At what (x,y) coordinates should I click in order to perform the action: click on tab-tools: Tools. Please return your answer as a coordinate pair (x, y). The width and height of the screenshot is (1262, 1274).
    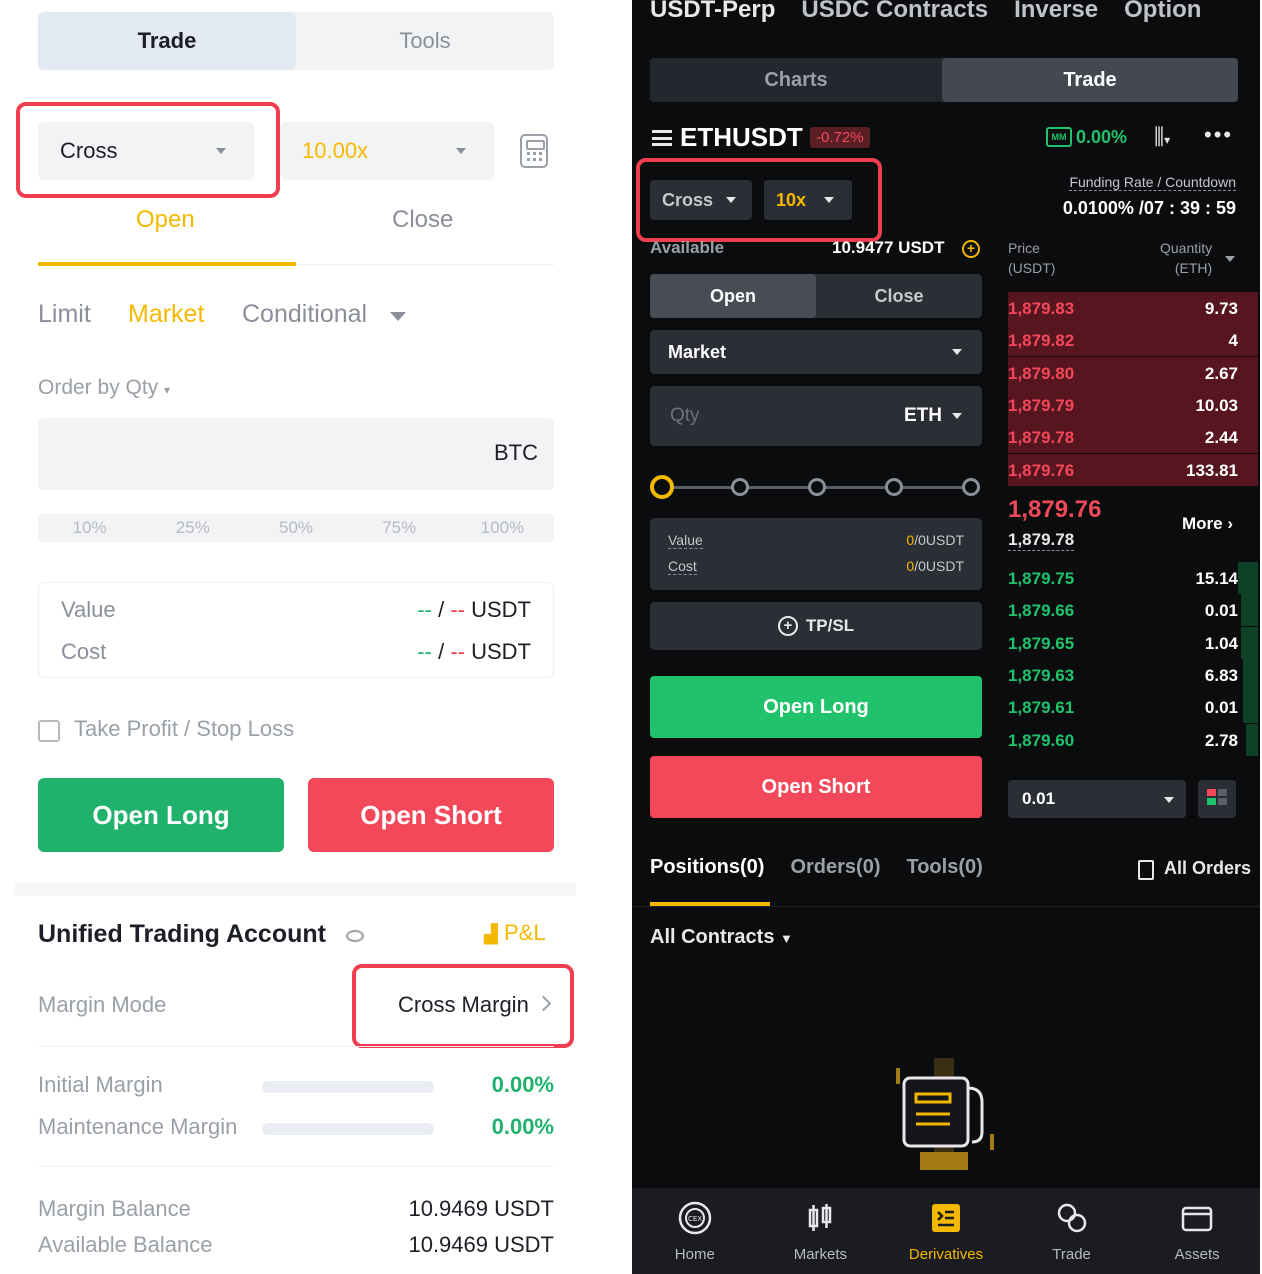
    Looking at the image, I should click on (425, 41).